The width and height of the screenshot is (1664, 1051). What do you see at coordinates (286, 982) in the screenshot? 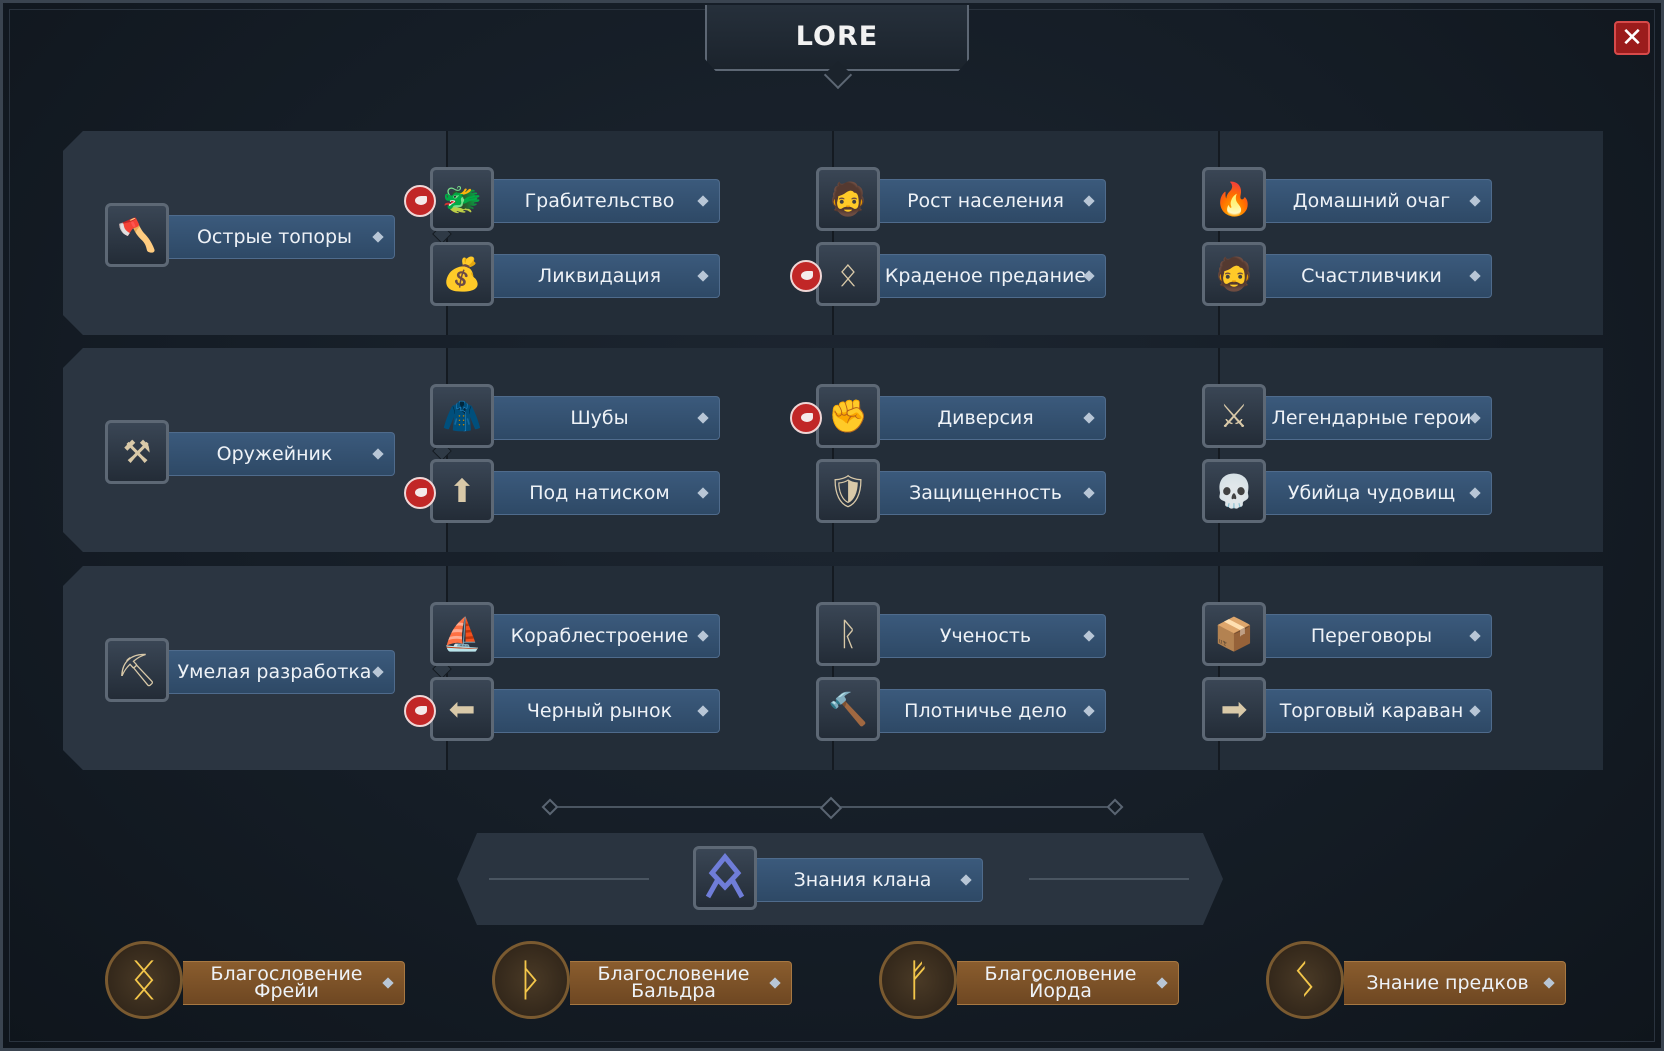
I see `blessing-label: Благословение Фрейи` at bounding box center [286, 982].